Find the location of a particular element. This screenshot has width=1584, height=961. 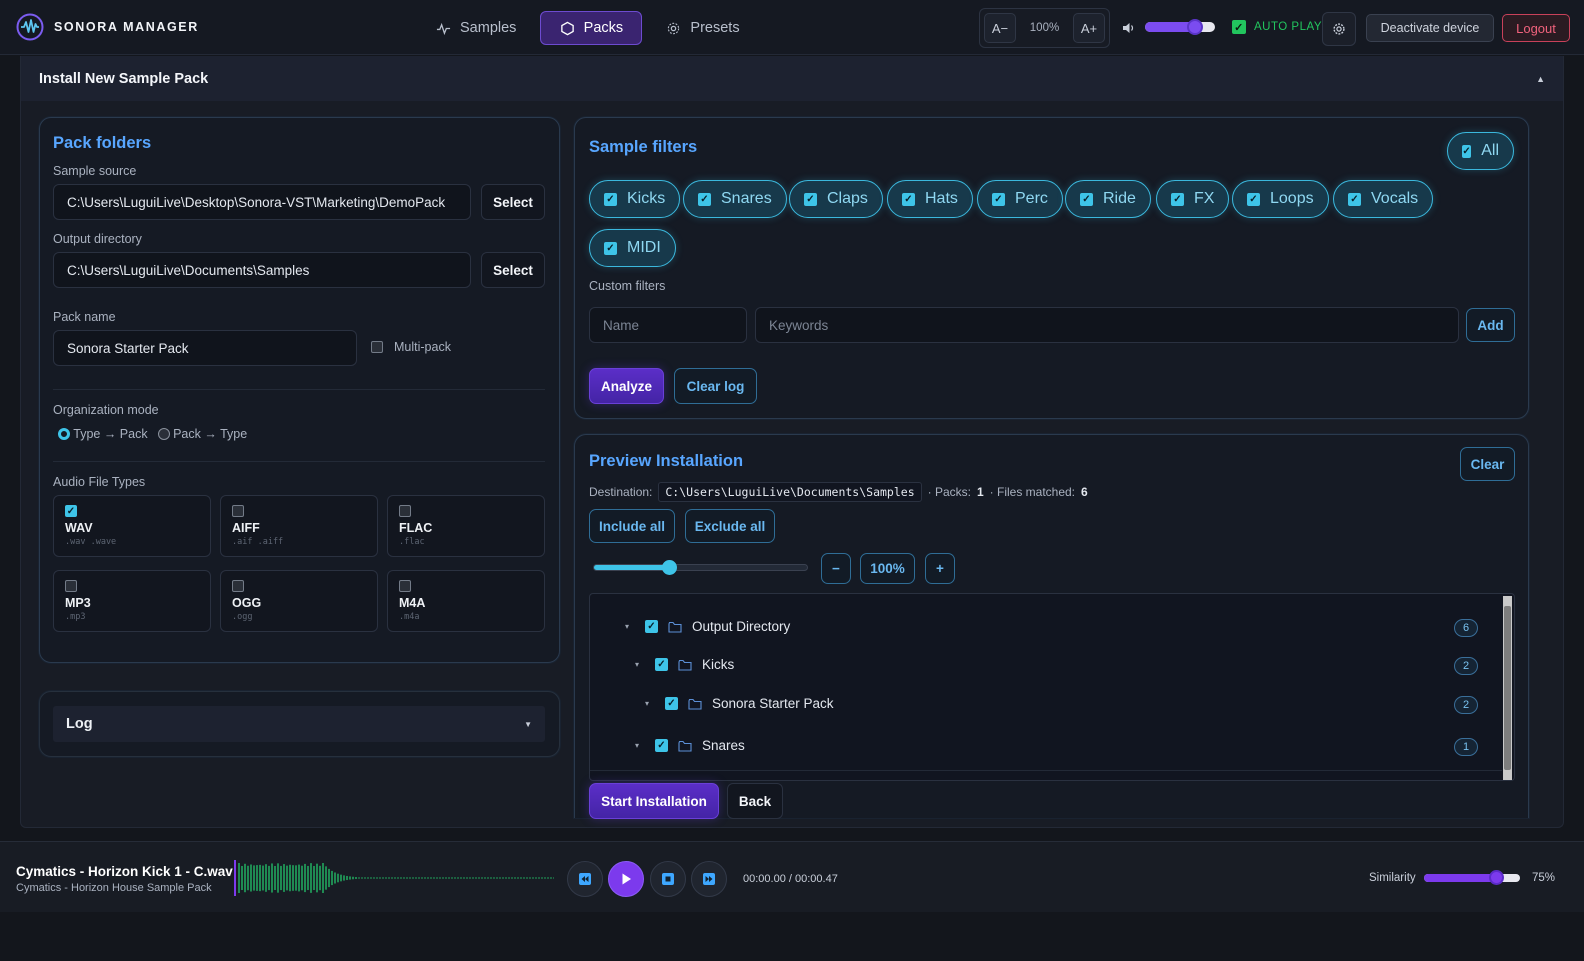

file-type-m4a: M4A .m4a is located at coordinates (466, 601).